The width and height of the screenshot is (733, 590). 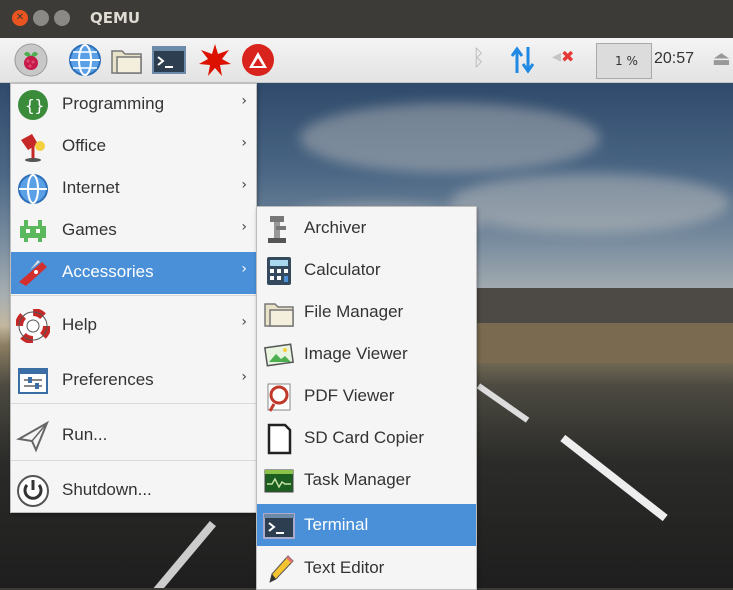 What do you see at coordinates (33, 436) in the screenshot?
I see `run-paperplane-icon` at bounding box center [33, 436].